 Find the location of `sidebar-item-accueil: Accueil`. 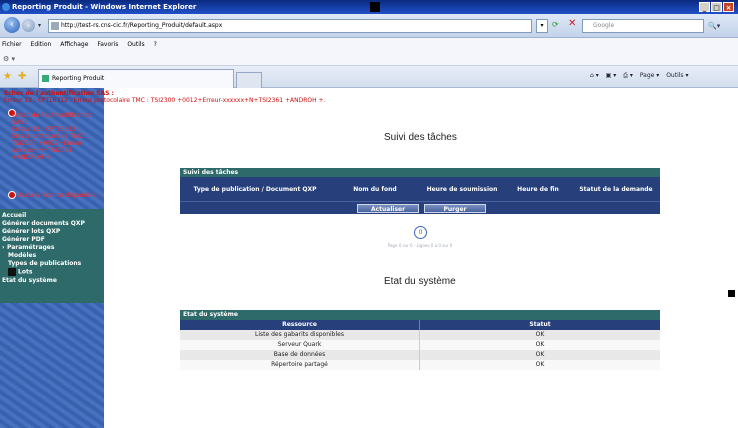

sidebar-item-accueil: Accueil is located at coordinates (52, 216).